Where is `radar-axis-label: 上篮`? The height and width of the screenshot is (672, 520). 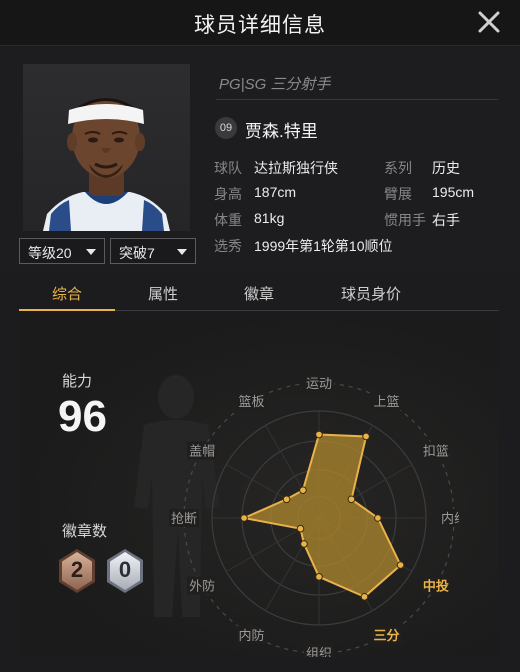
radar-axis-label: 上篮 is located at coordinates (386, 401).